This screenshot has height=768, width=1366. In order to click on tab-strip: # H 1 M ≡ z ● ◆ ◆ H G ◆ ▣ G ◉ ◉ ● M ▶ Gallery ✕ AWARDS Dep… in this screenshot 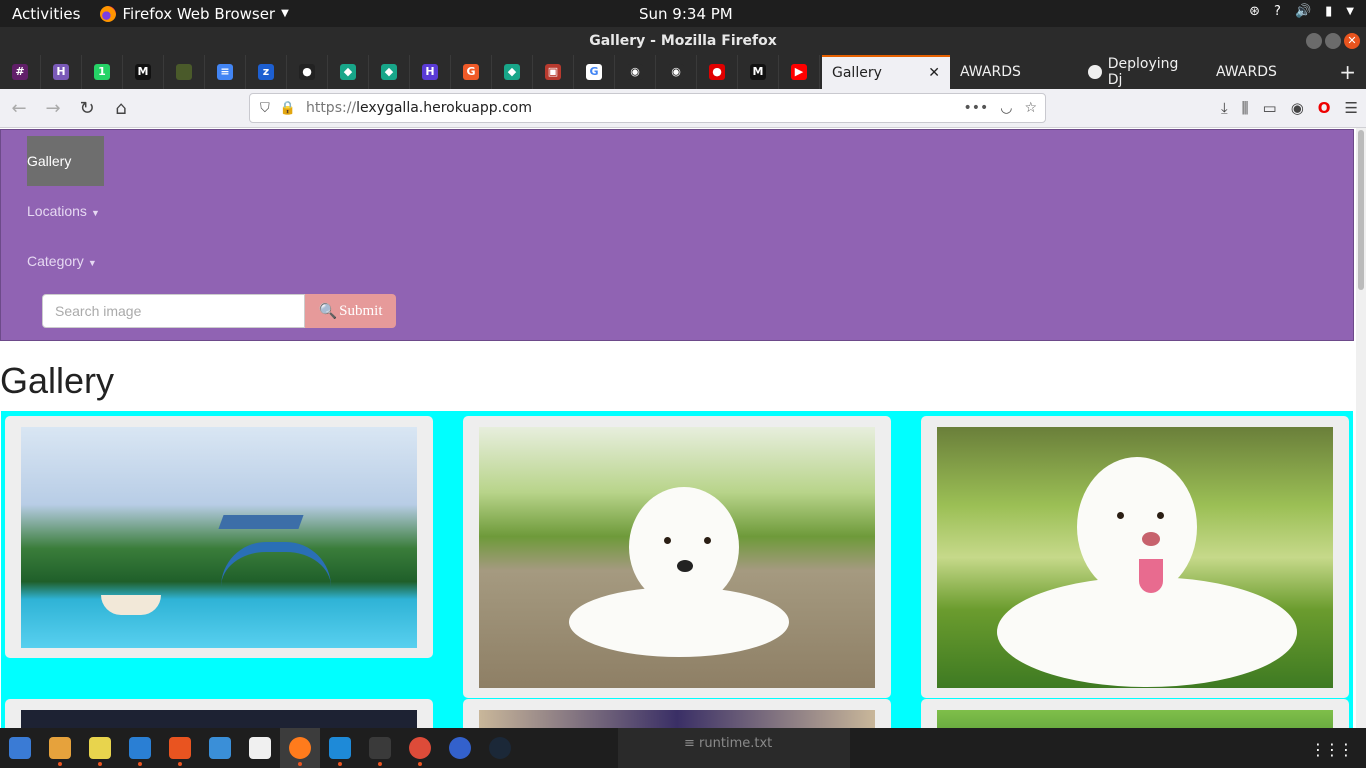, I will do `click(683, 72)`.